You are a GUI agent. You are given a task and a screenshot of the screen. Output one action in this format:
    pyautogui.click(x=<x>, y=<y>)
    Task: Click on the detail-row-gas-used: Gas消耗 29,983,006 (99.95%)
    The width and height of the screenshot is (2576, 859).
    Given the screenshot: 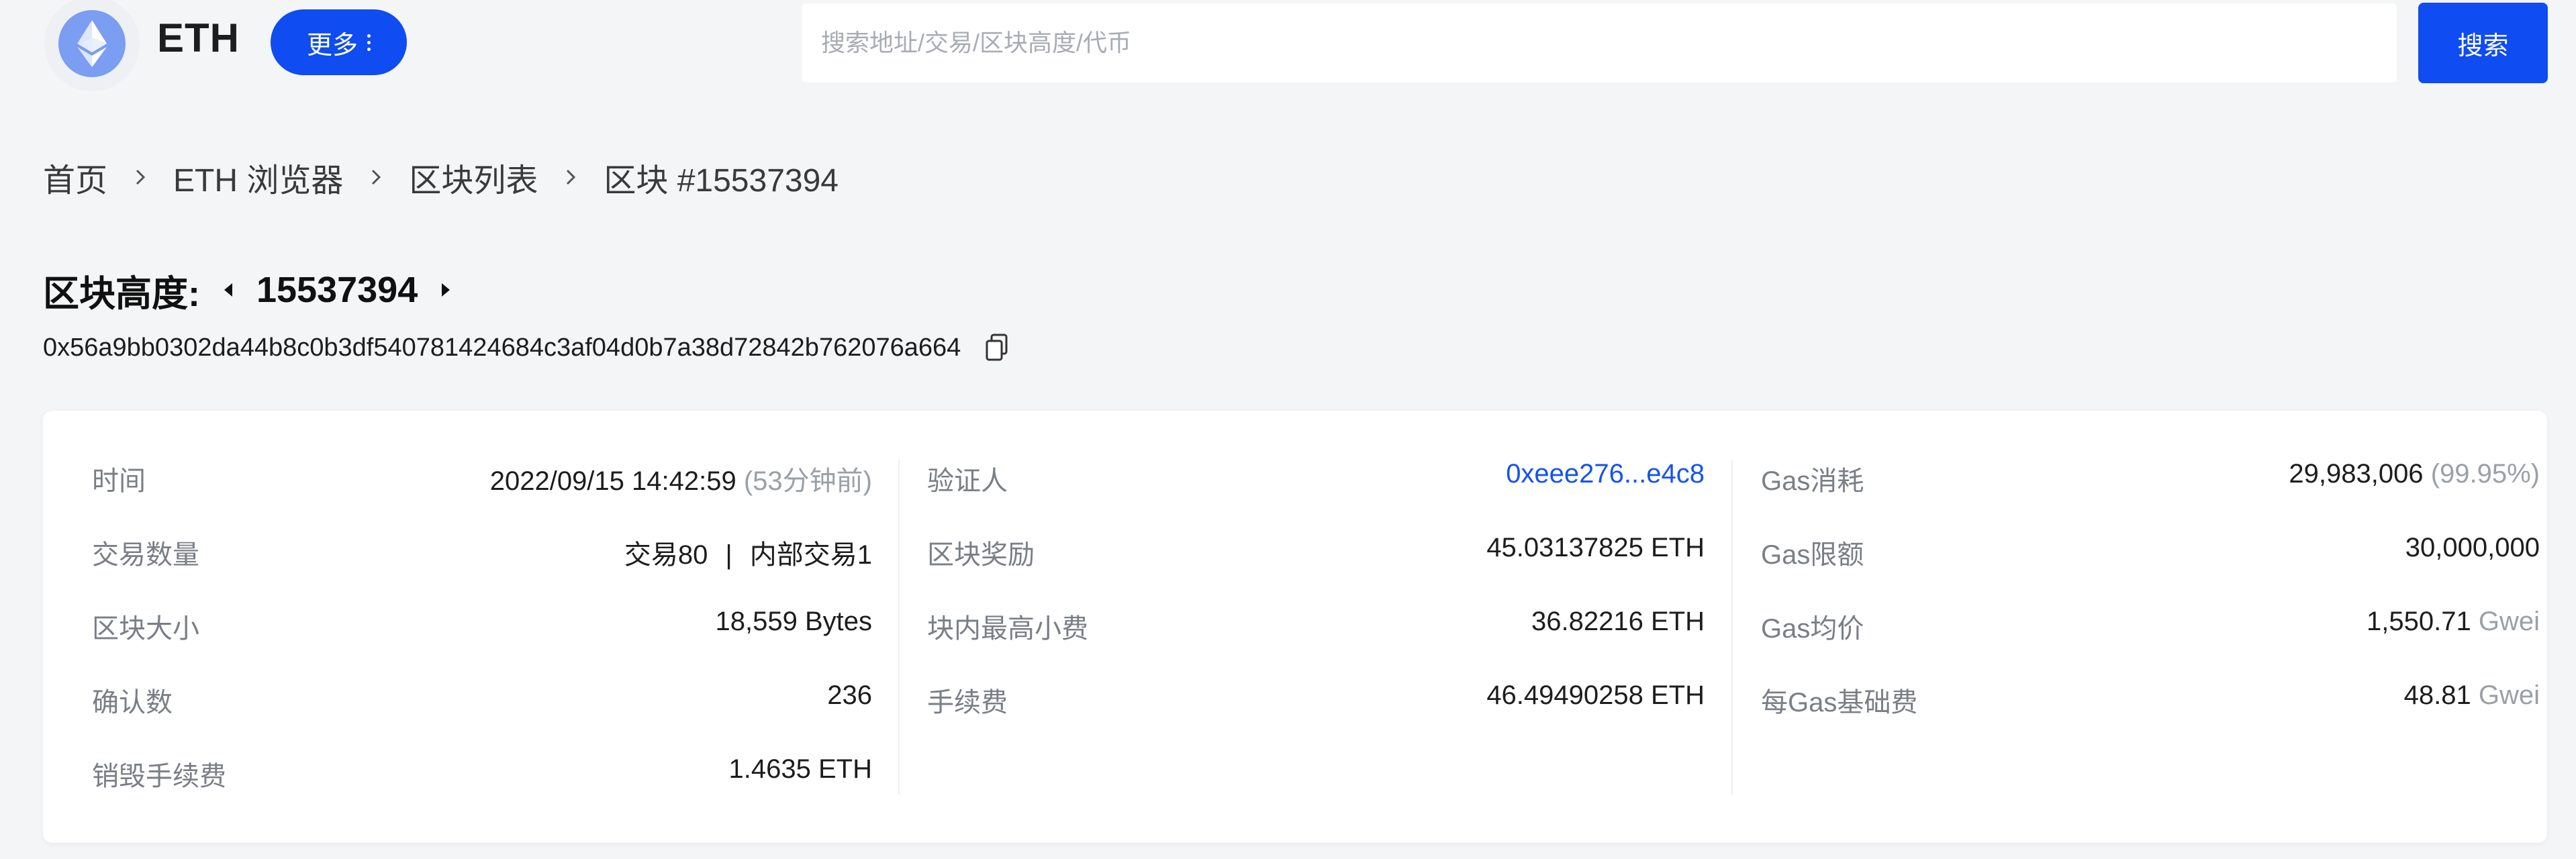 What is the action you would take?
    pyautogui.click(x=2150, y=496)
    